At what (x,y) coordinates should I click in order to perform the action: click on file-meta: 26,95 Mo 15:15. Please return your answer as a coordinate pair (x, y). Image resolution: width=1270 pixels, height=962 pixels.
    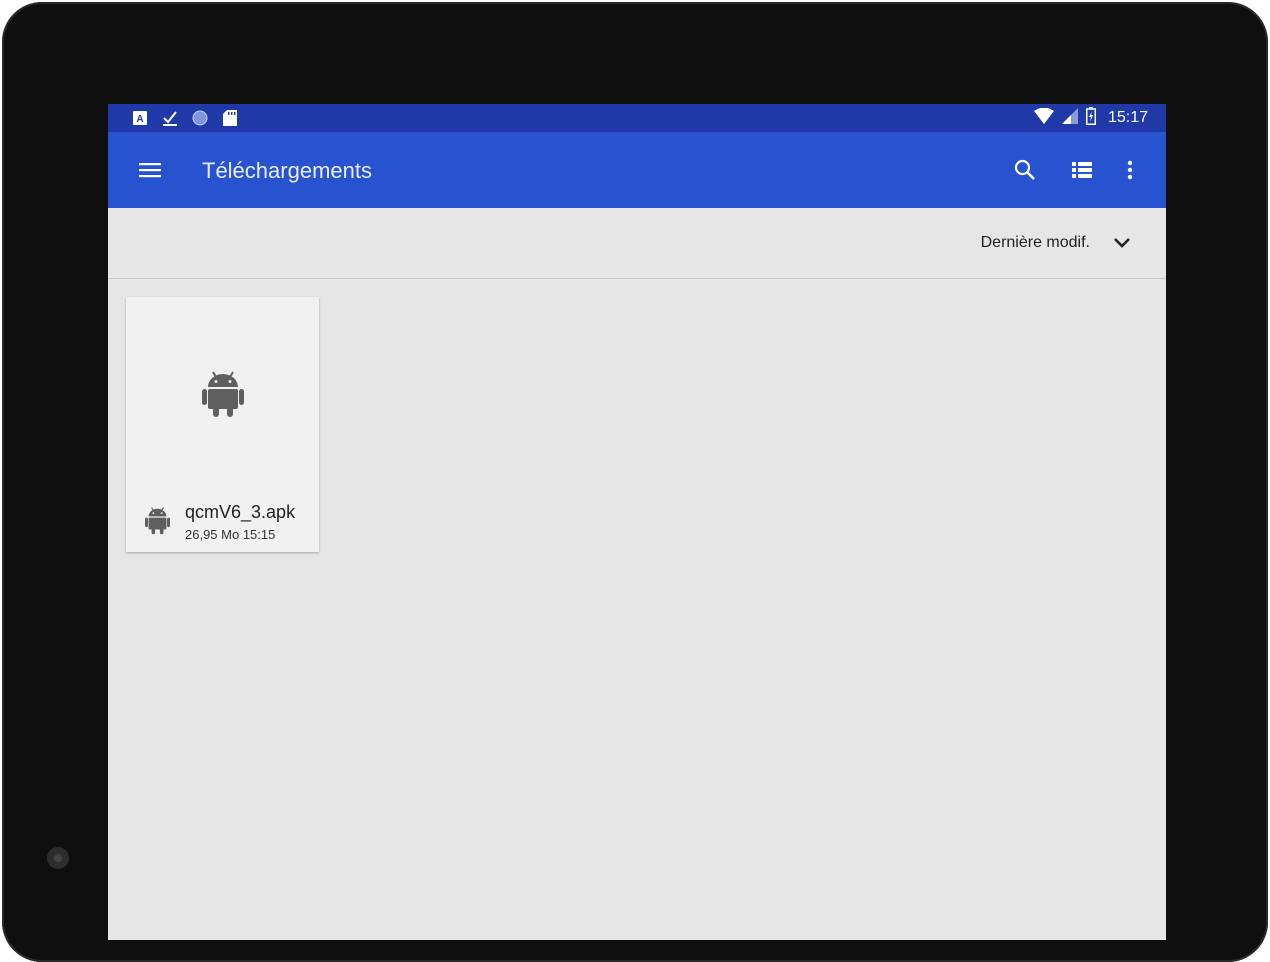
    Looking at the image, I should click on (230, 534).